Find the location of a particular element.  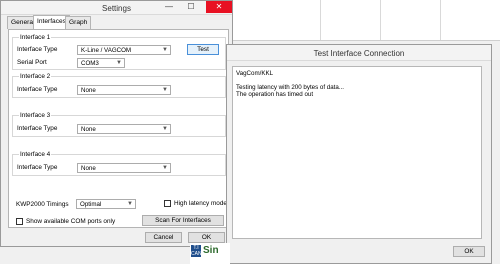

interface-4-type-label: Interface Type is located at coordinates (37, 167).